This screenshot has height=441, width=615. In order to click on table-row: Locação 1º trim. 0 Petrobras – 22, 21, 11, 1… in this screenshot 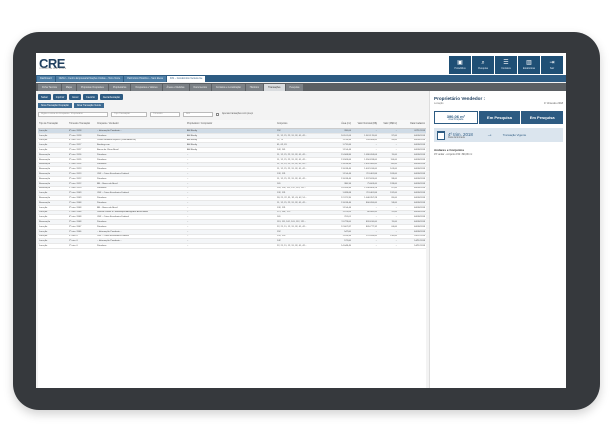, I will do `click(232, 246)`.